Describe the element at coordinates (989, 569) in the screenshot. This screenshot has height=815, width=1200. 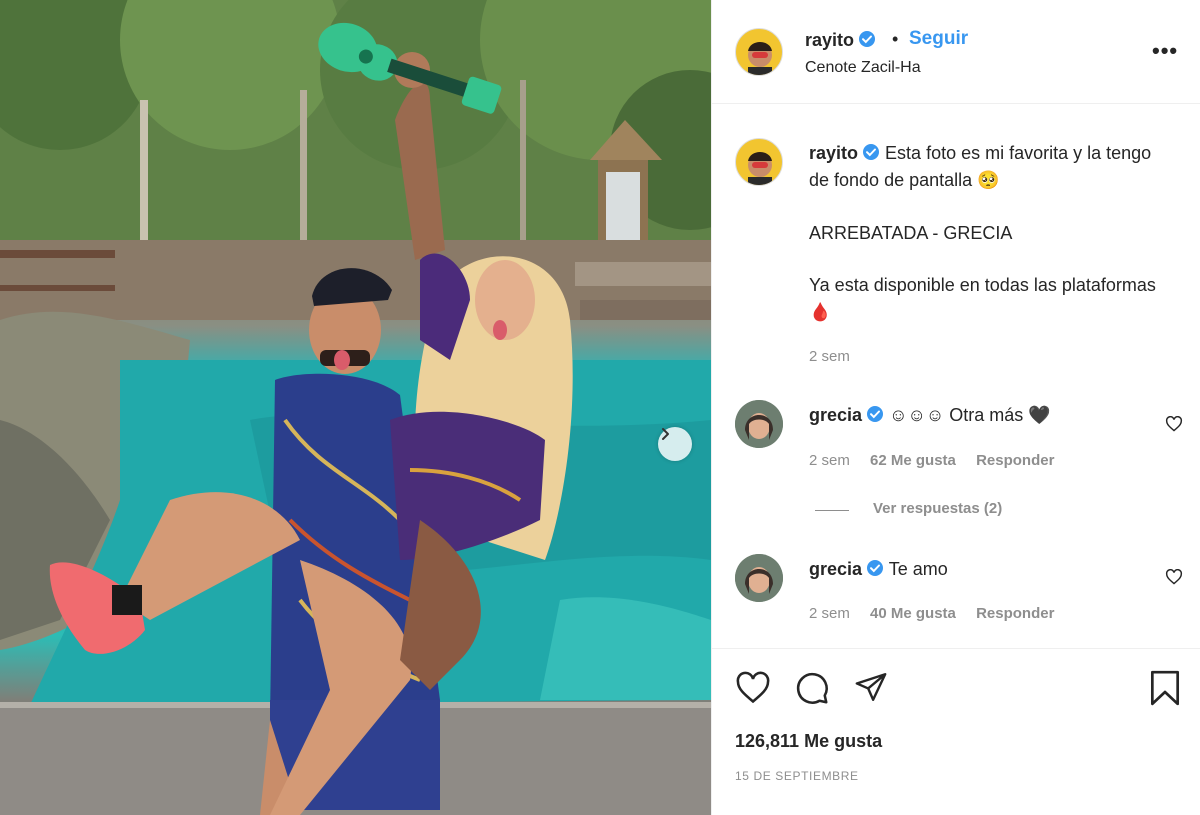
I see `comment-2: grecia Te amo` at that location.